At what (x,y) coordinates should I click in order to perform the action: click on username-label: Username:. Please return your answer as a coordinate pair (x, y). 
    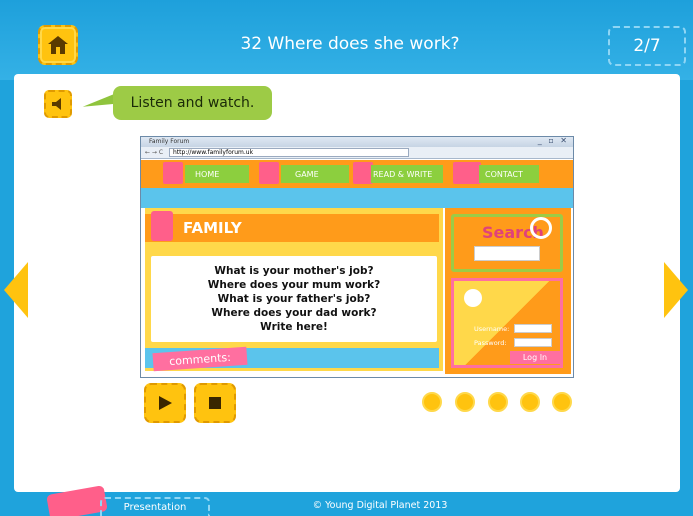
    Looking at the image, I should click on (492, 329).